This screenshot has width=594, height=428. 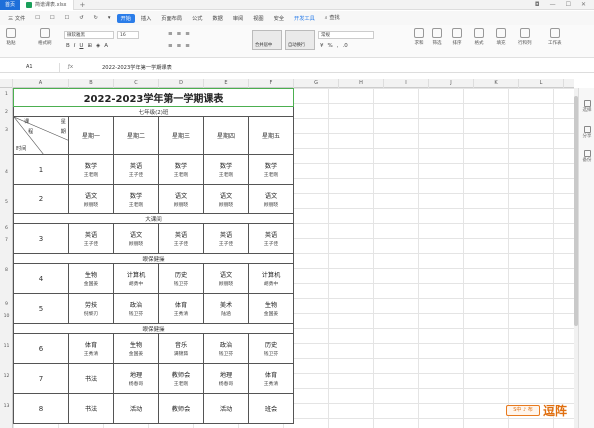 I want to click on column-header: F, so click(x=271, y=83).